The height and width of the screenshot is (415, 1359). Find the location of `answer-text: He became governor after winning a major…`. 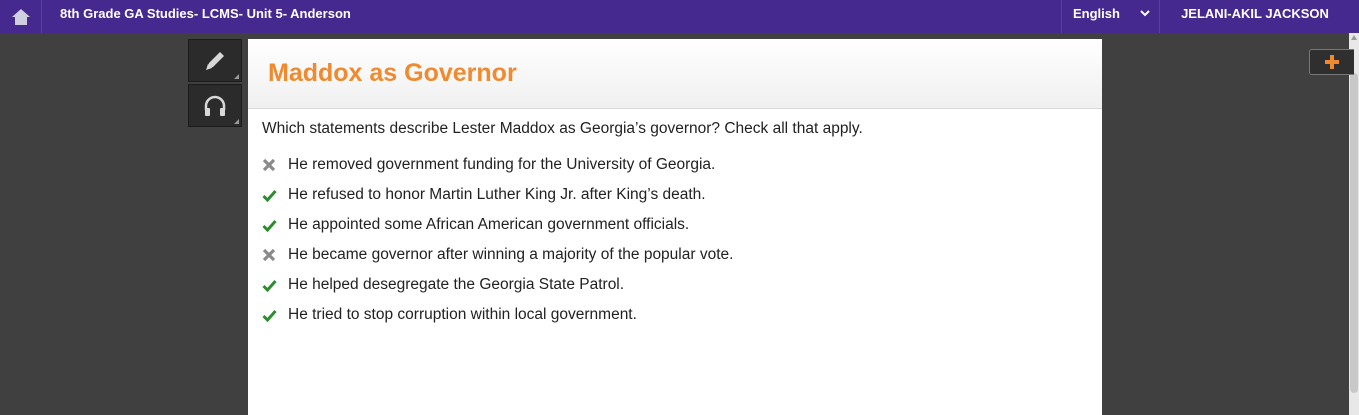

answer-text: He became governor after winning a major… is located at coordinates (511, 254).